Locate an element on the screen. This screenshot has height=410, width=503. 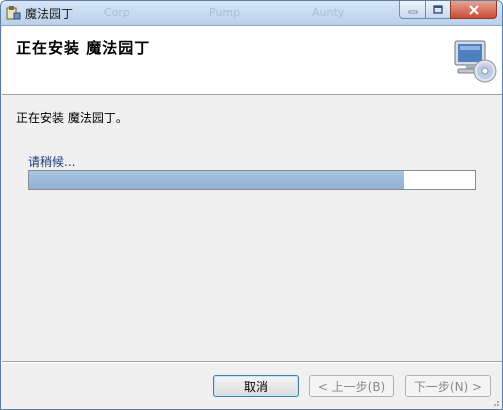
footer-divider is located at coordinates (252, 362).